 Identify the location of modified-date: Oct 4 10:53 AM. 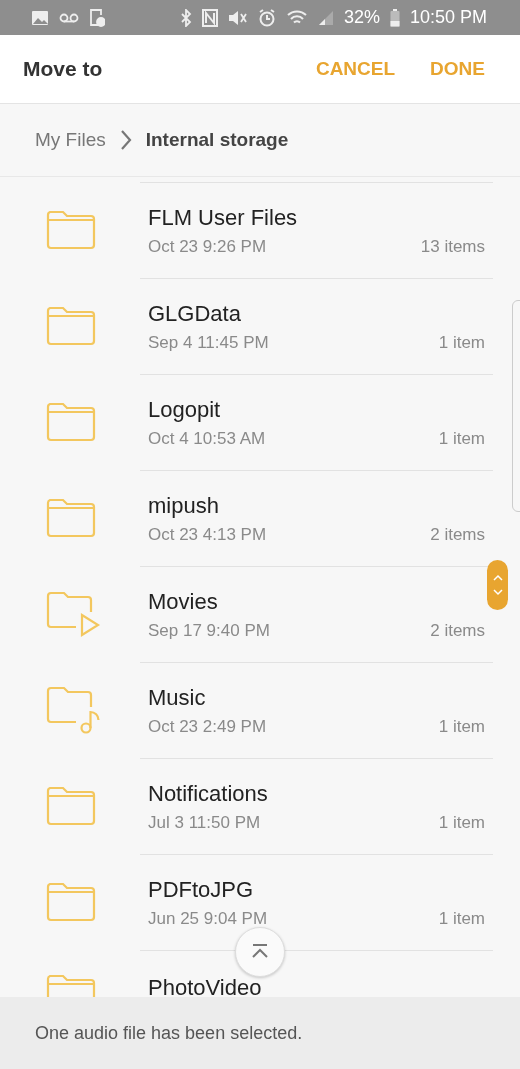
(207, 438).